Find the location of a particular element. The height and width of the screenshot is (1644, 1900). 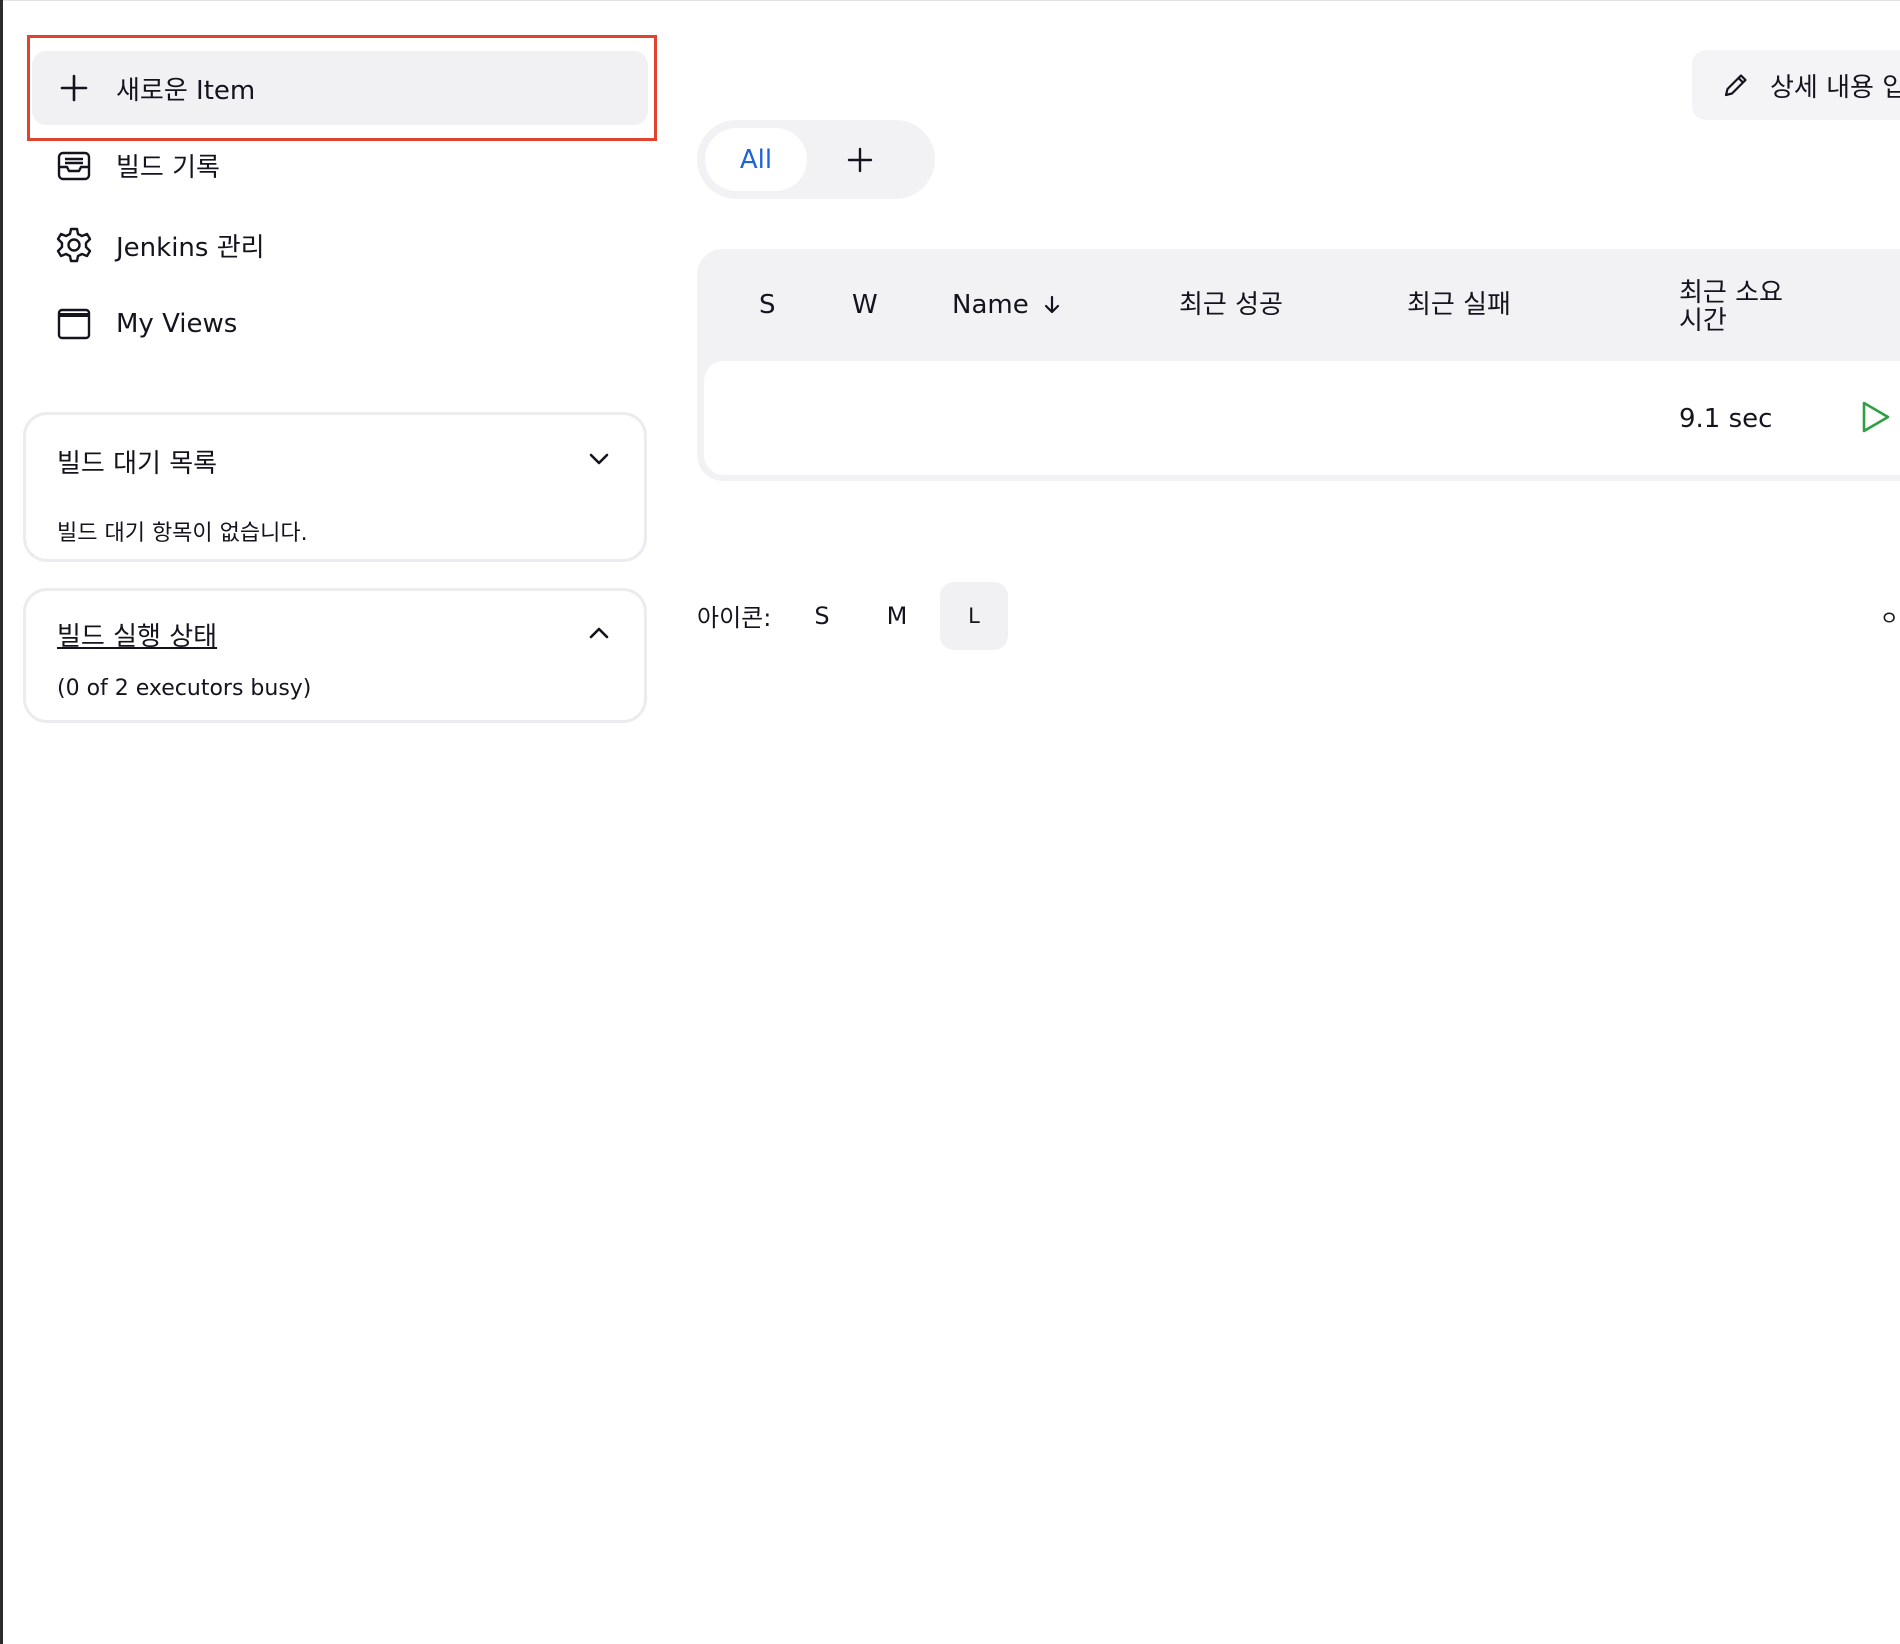

column-header-last-failure: 최근 실패 is located at coordinates (1459, 305).